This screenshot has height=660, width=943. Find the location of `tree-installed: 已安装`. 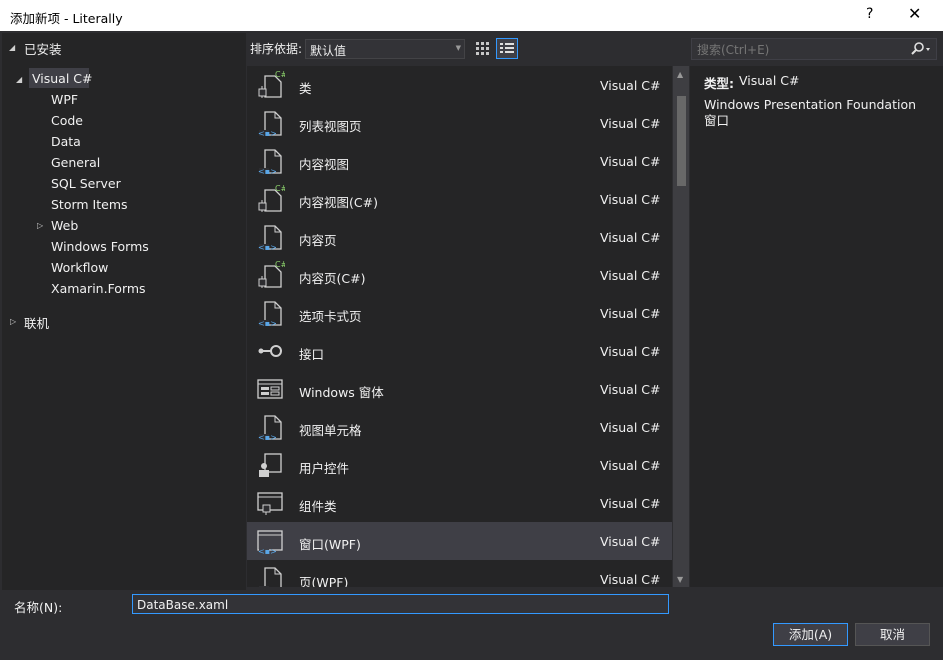

tree-installed: 已安装 is located at coordinates (43, 48).